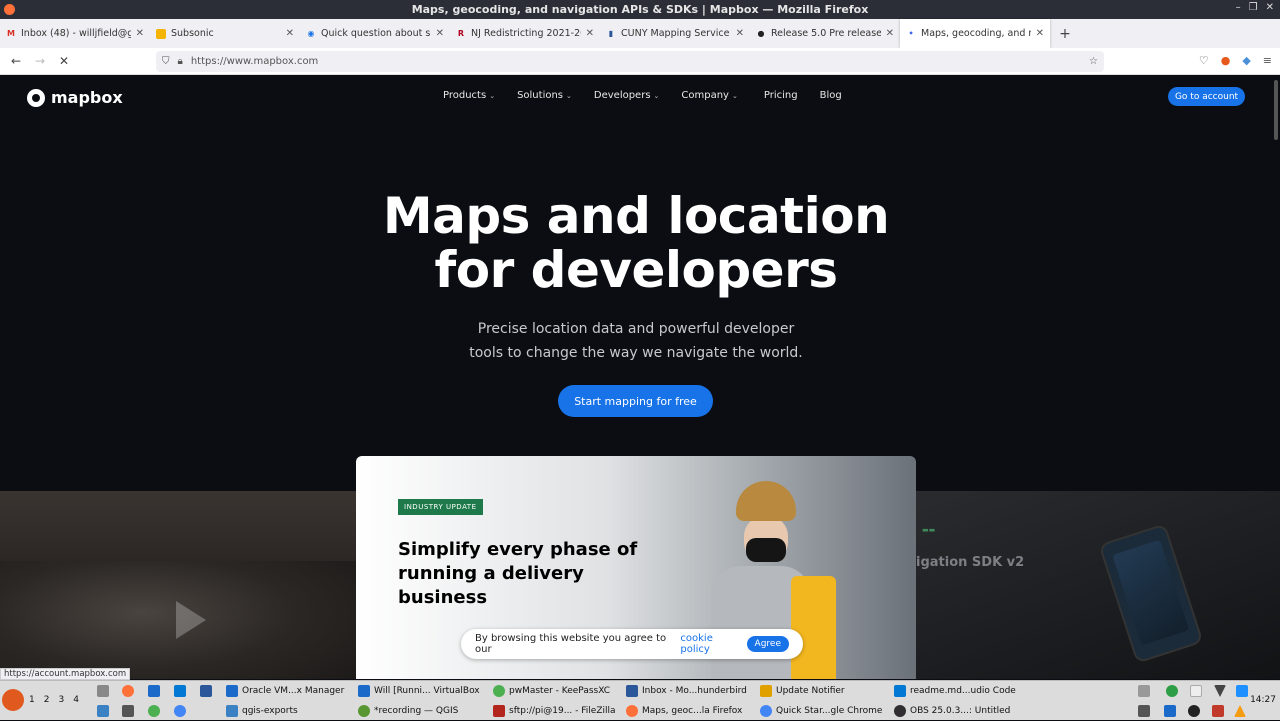  What do you see at coordinates (289, 711) in the screenshot?
I see `taskbar-item-qgis-exports: qgis-exports` at bounding box center [289, 711].